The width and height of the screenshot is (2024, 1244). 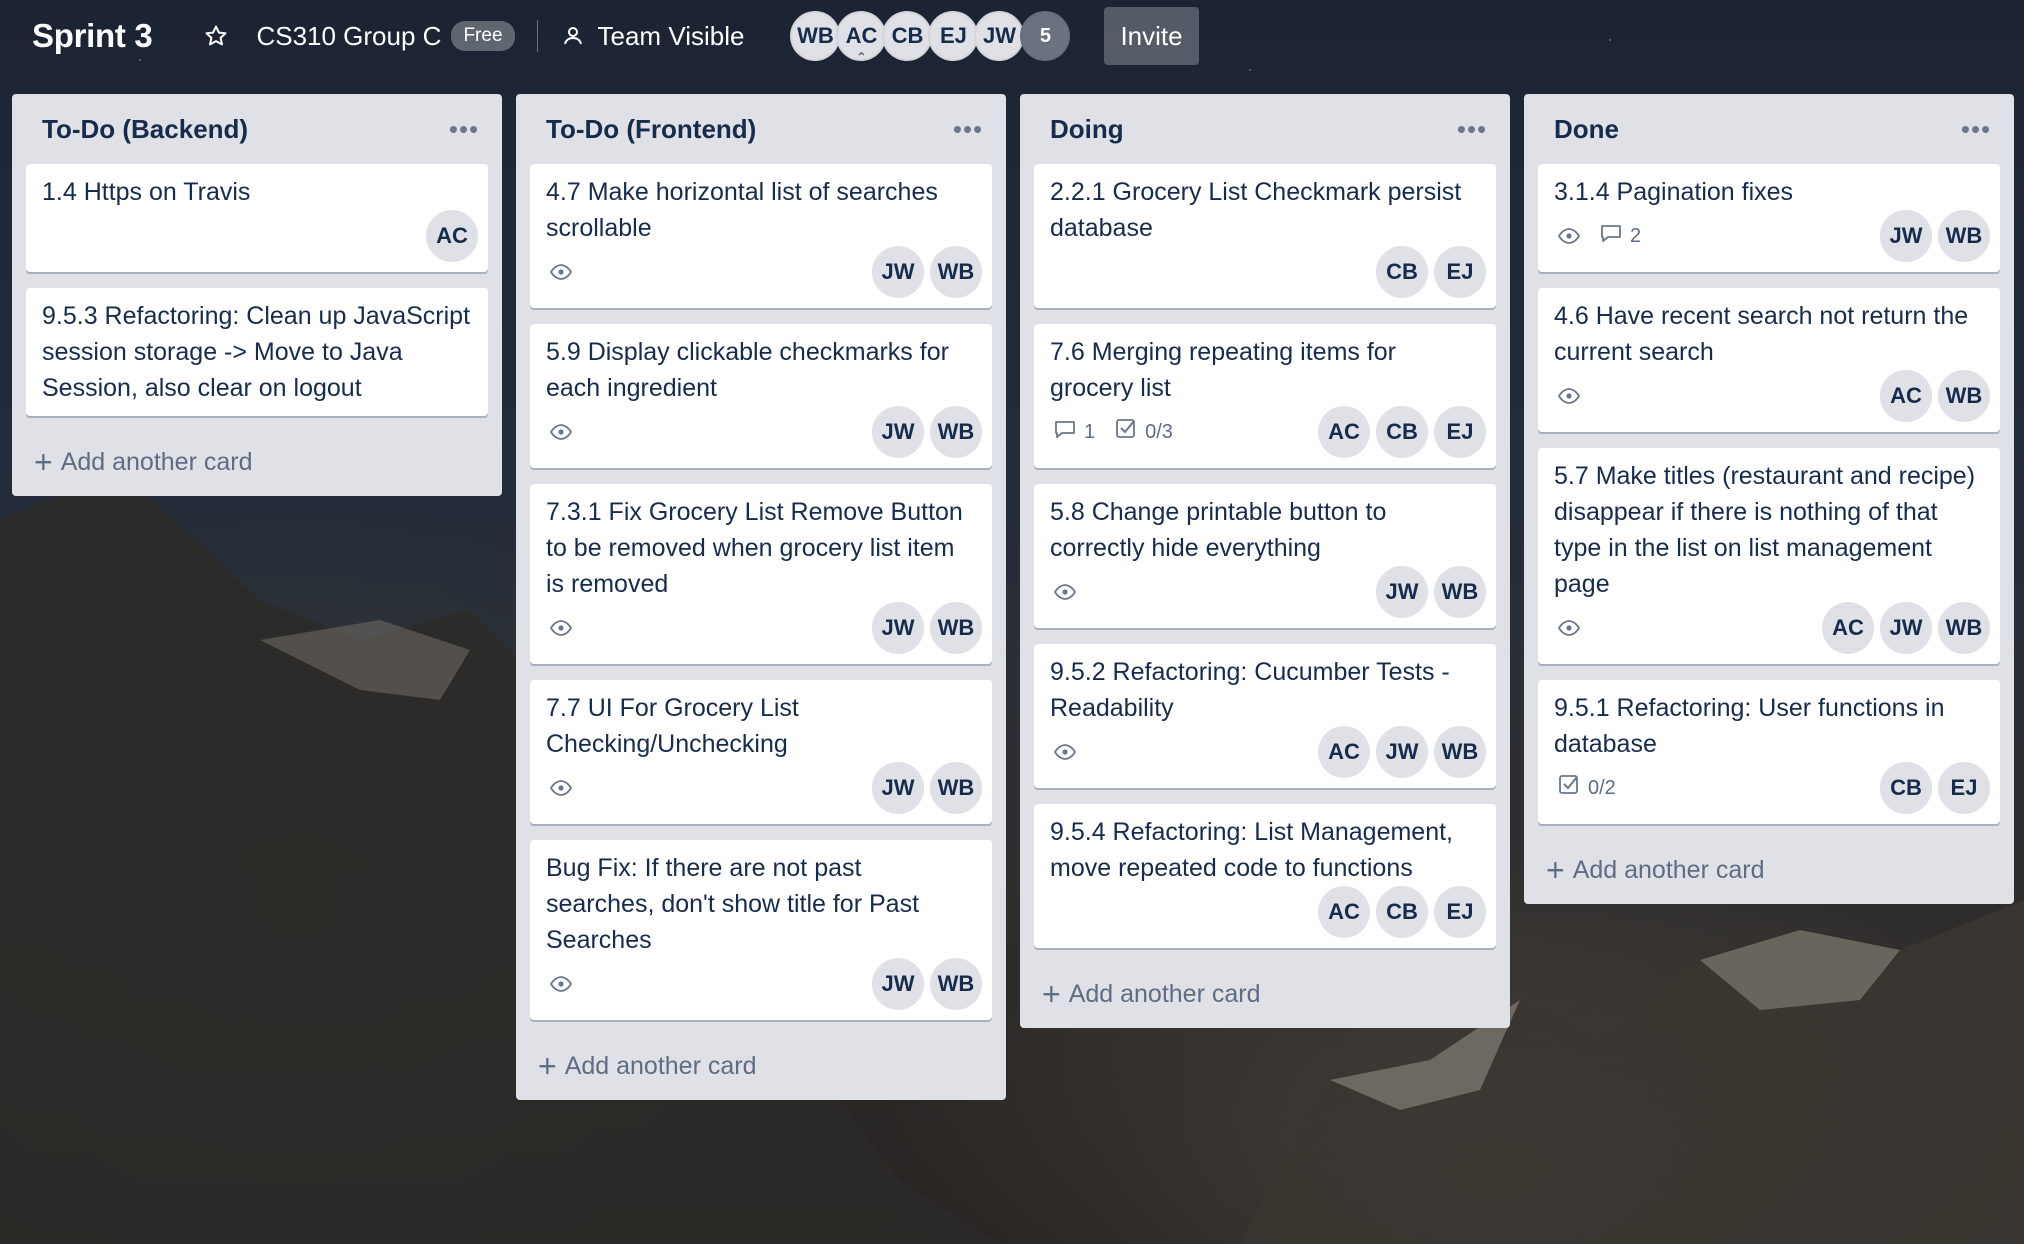 I want to click on card: 3.1.4 Pagination fixes 2 JW WB, so click(x=1769, y=218).